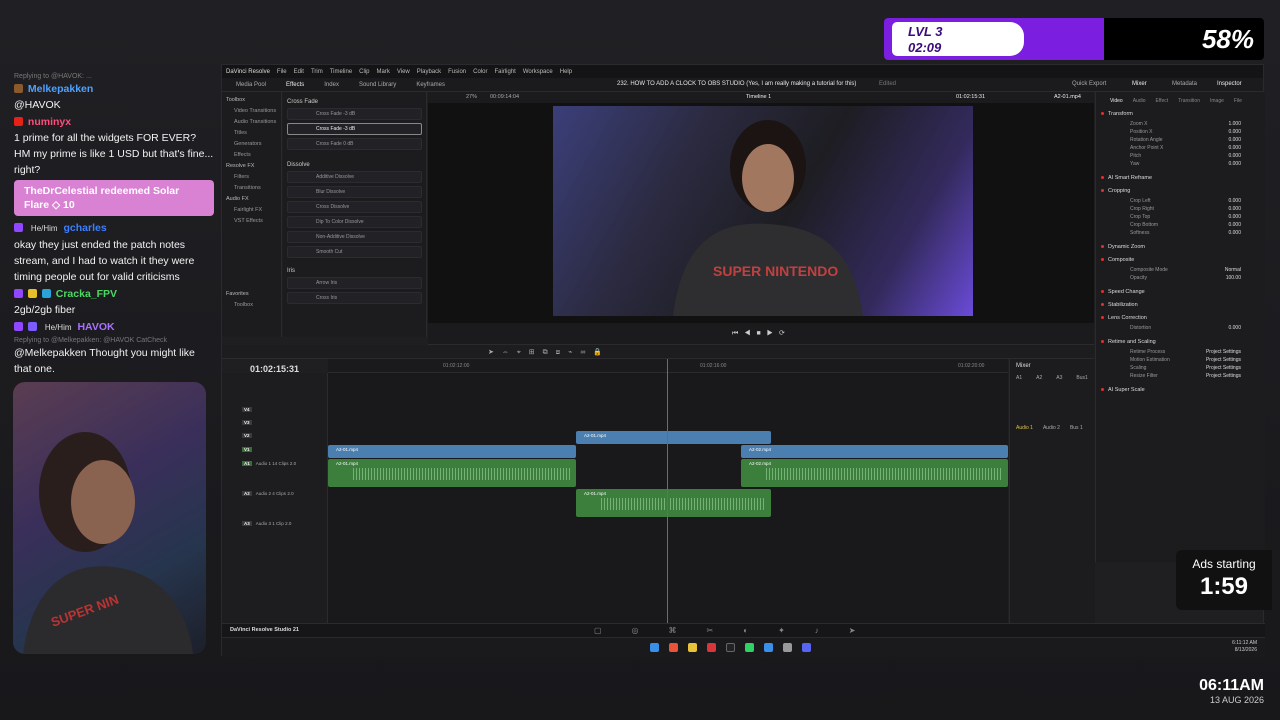  Describe the element at coordinates (1244, 647) in the screenshot. I see `taskbar-clock: 6:11:12 AM 8/13/2026` at that location.